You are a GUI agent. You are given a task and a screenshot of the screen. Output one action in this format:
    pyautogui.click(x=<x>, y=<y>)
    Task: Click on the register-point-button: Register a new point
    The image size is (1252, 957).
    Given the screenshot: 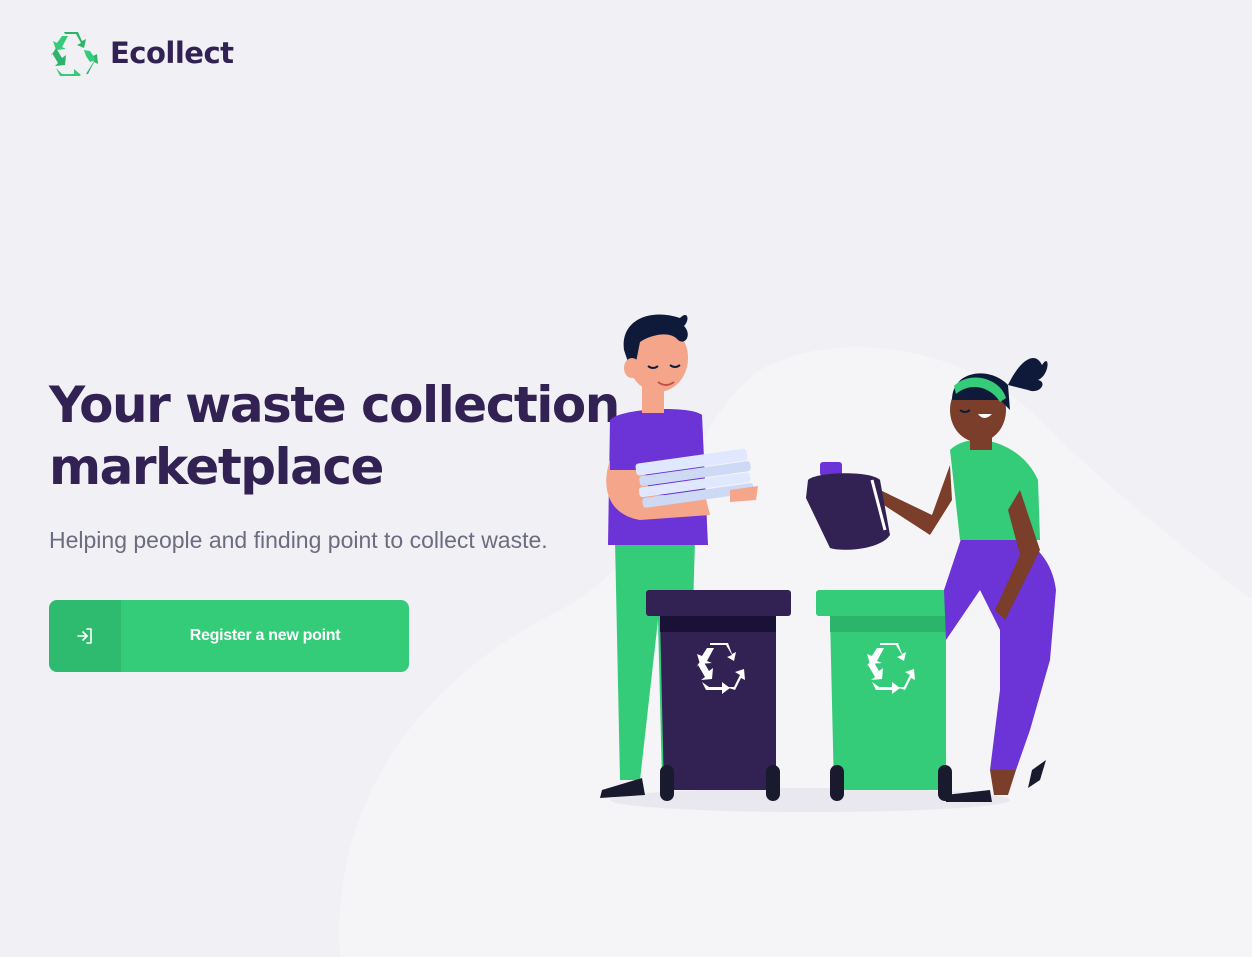 What is the action you would take?
    pyautogui.click(x=229, y=636)
    